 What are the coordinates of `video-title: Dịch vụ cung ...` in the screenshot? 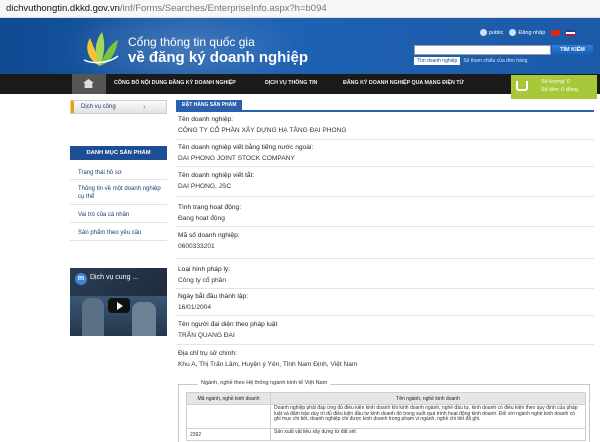 It's located at (114, 277).